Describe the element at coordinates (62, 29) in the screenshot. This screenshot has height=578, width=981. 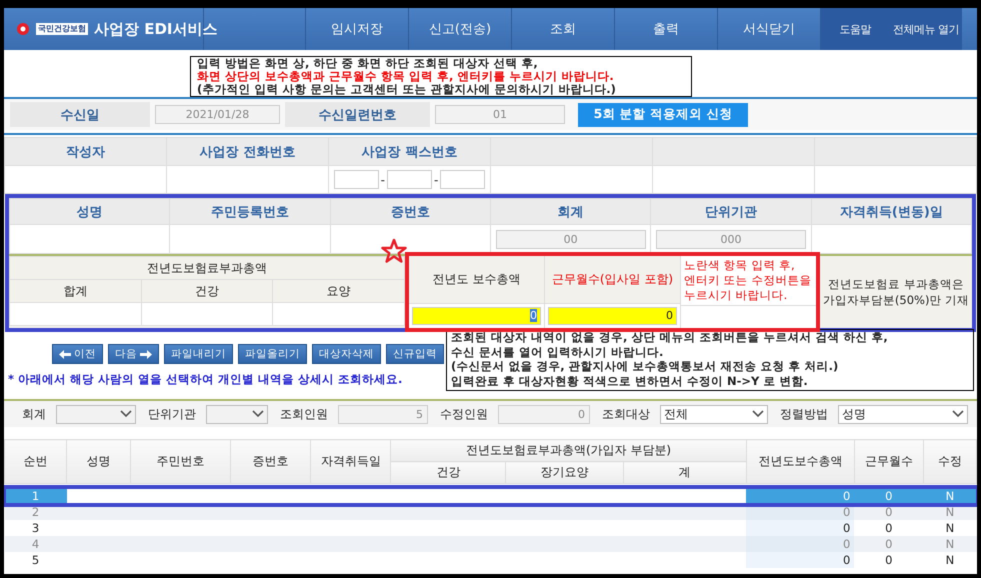
I see `logo-text: 국민건강보험` at that location.